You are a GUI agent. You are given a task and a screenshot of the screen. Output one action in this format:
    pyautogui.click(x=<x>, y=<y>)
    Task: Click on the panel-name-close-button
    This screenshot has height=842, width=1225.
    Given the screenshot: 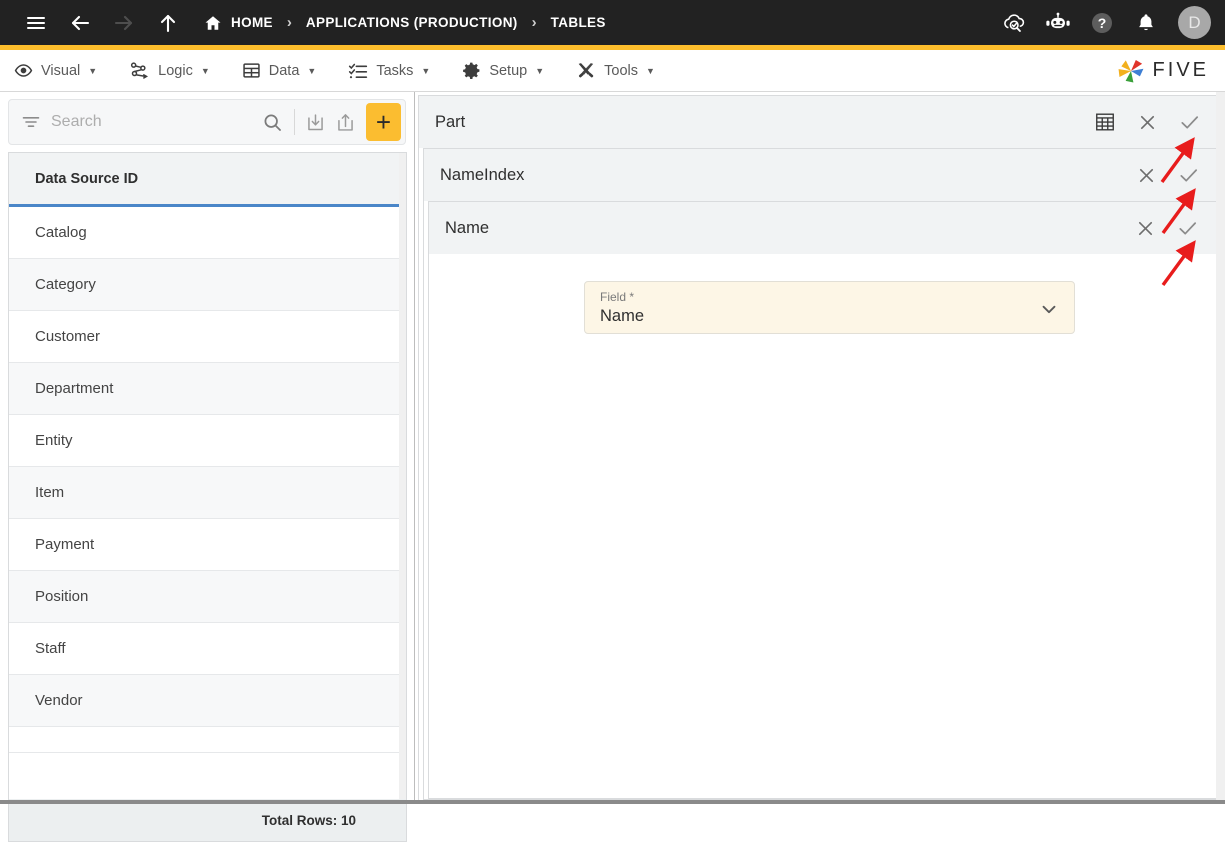 What is the action you would take?
    pyautogui.click(x=1145, y=228)
    